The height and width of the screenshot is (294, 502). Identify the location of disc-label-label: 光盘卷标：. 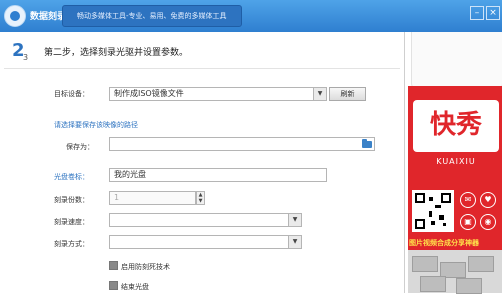
(71, 177).